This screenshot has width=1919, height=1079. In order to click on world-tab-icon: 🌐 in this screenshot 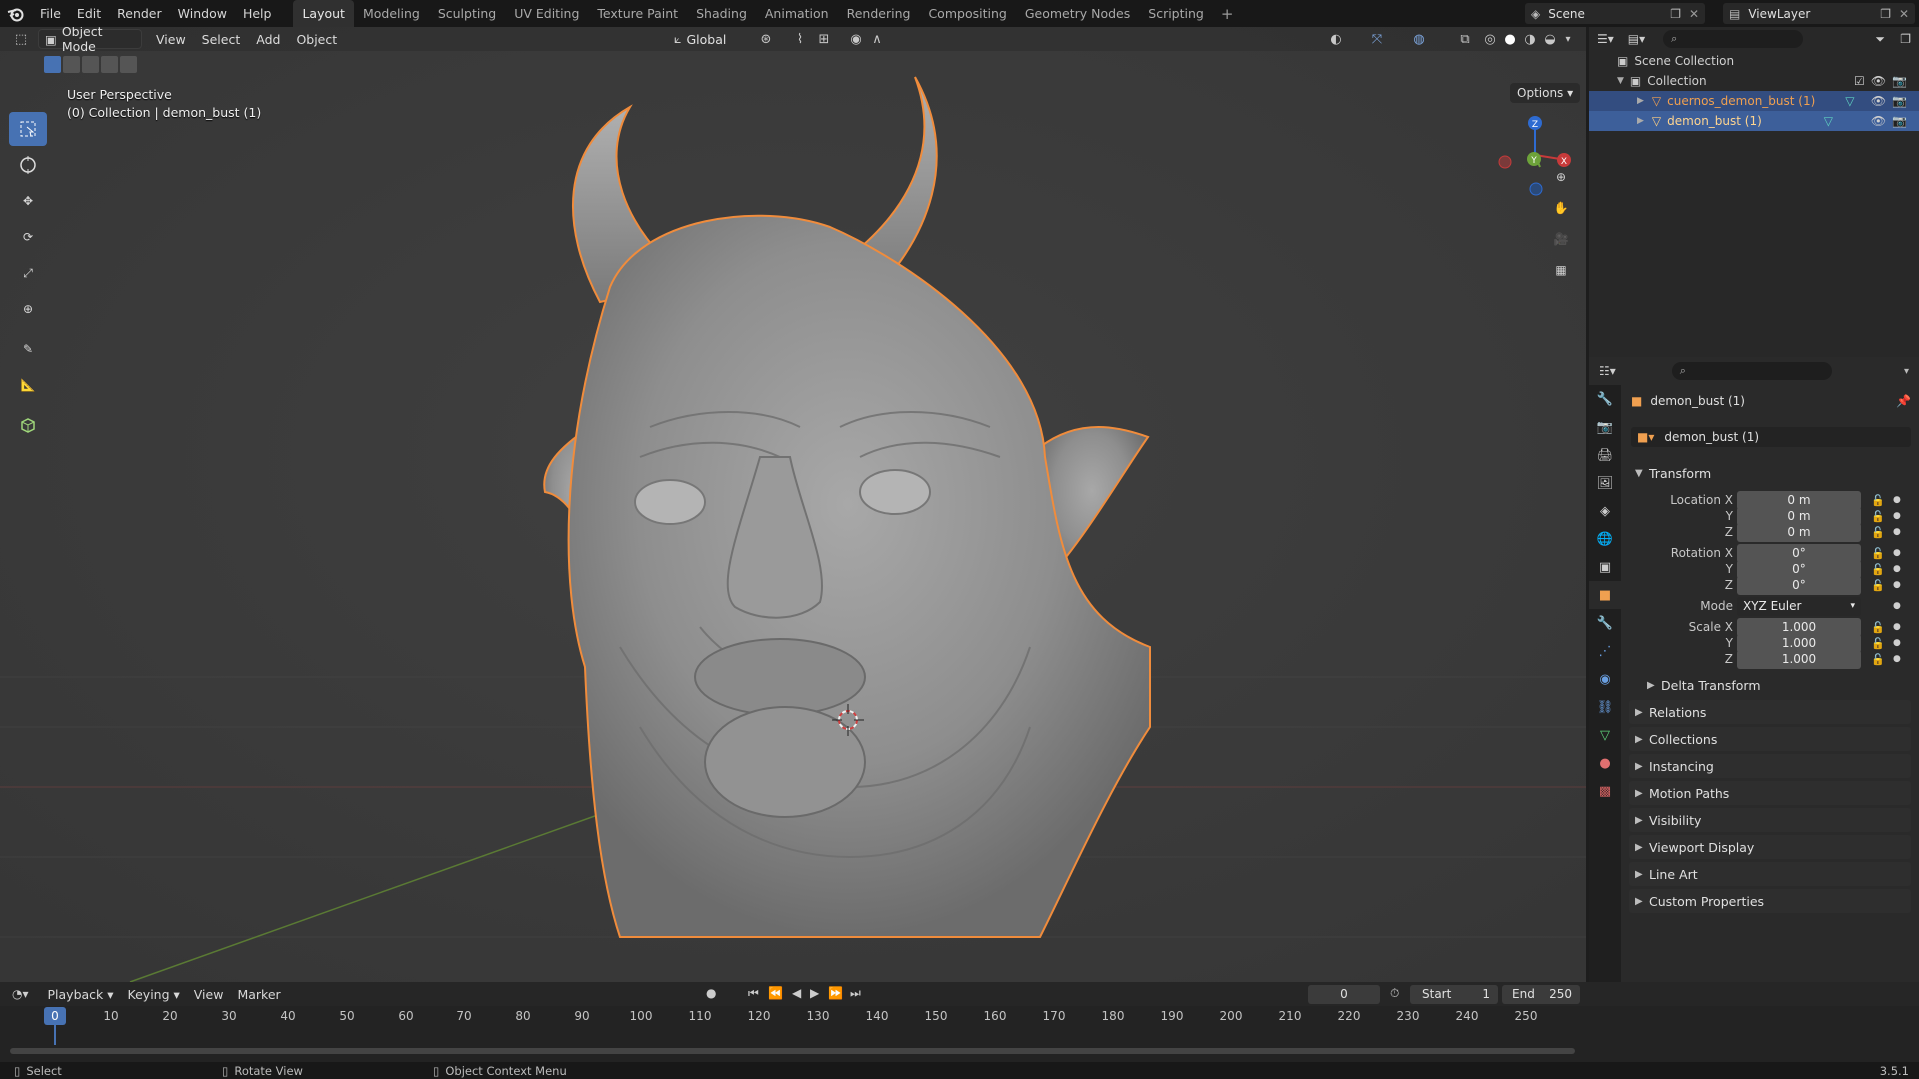, I will do `click(1605, 539)`.